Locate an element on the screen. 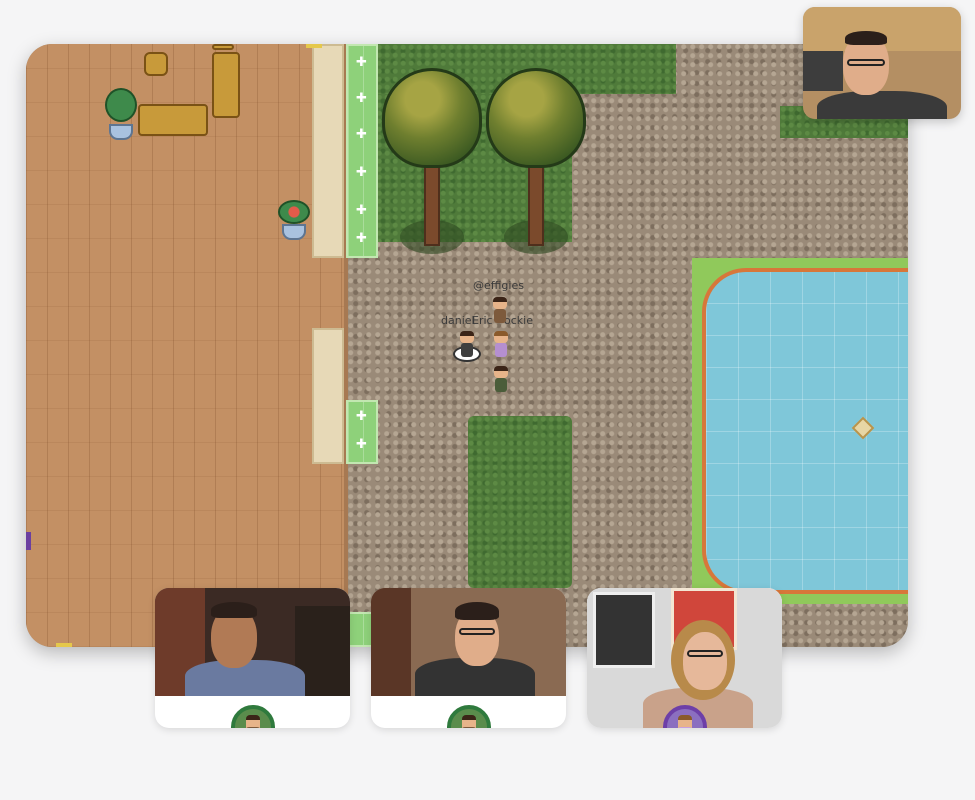 This screenshot has height=800, width=975. fridge is located at coordinates (823, 71).